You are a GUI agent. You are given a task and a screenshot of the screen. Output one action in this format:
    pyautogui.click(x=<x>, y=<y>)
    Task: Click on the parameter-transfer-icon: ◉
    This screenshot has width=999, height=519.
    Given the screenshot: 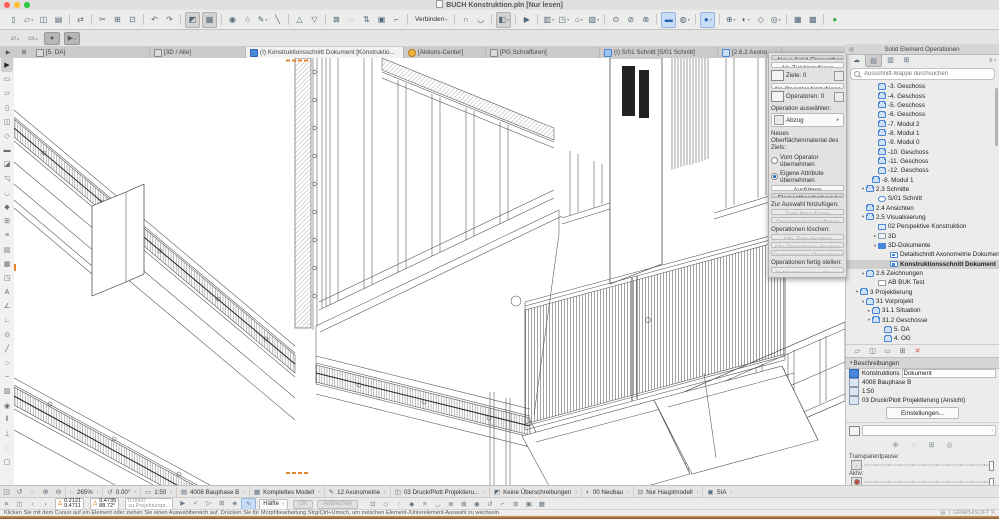 What is the action you would take?
    pyautogui.click(x=232, y=20)
    